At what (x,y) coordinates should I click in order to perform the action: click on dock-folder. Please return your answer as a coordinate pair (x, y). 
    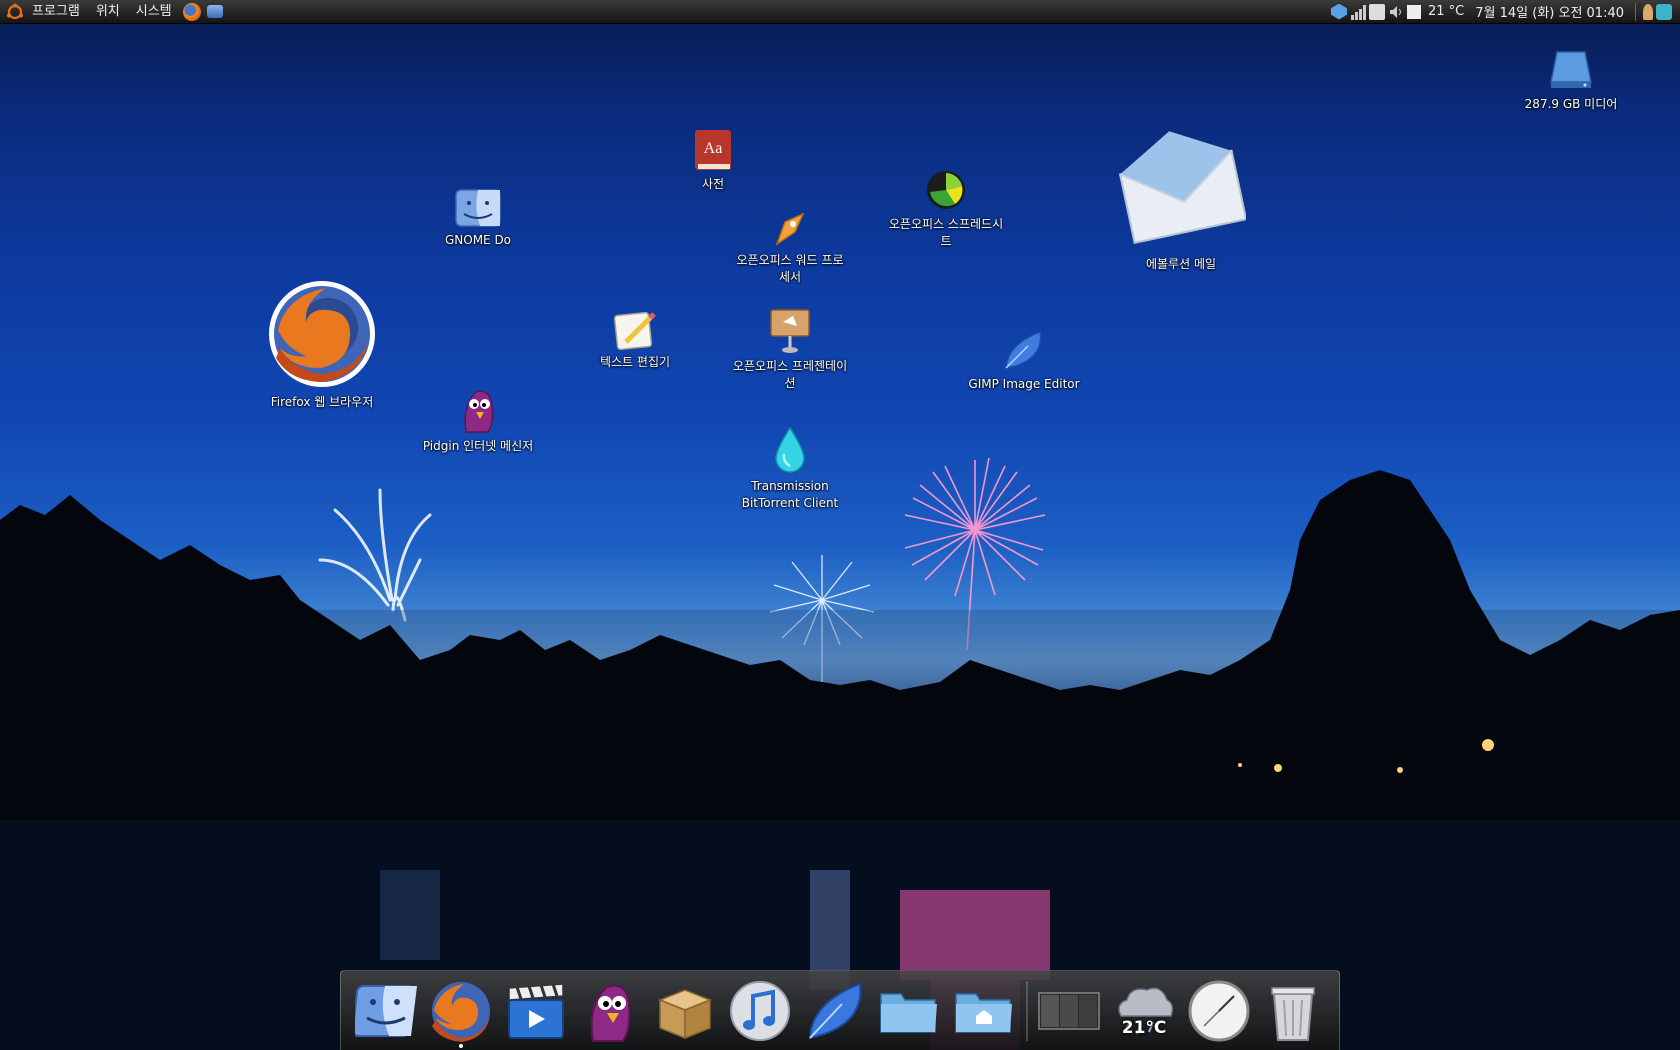
    Looking at the image, I should click on (909, 1011).